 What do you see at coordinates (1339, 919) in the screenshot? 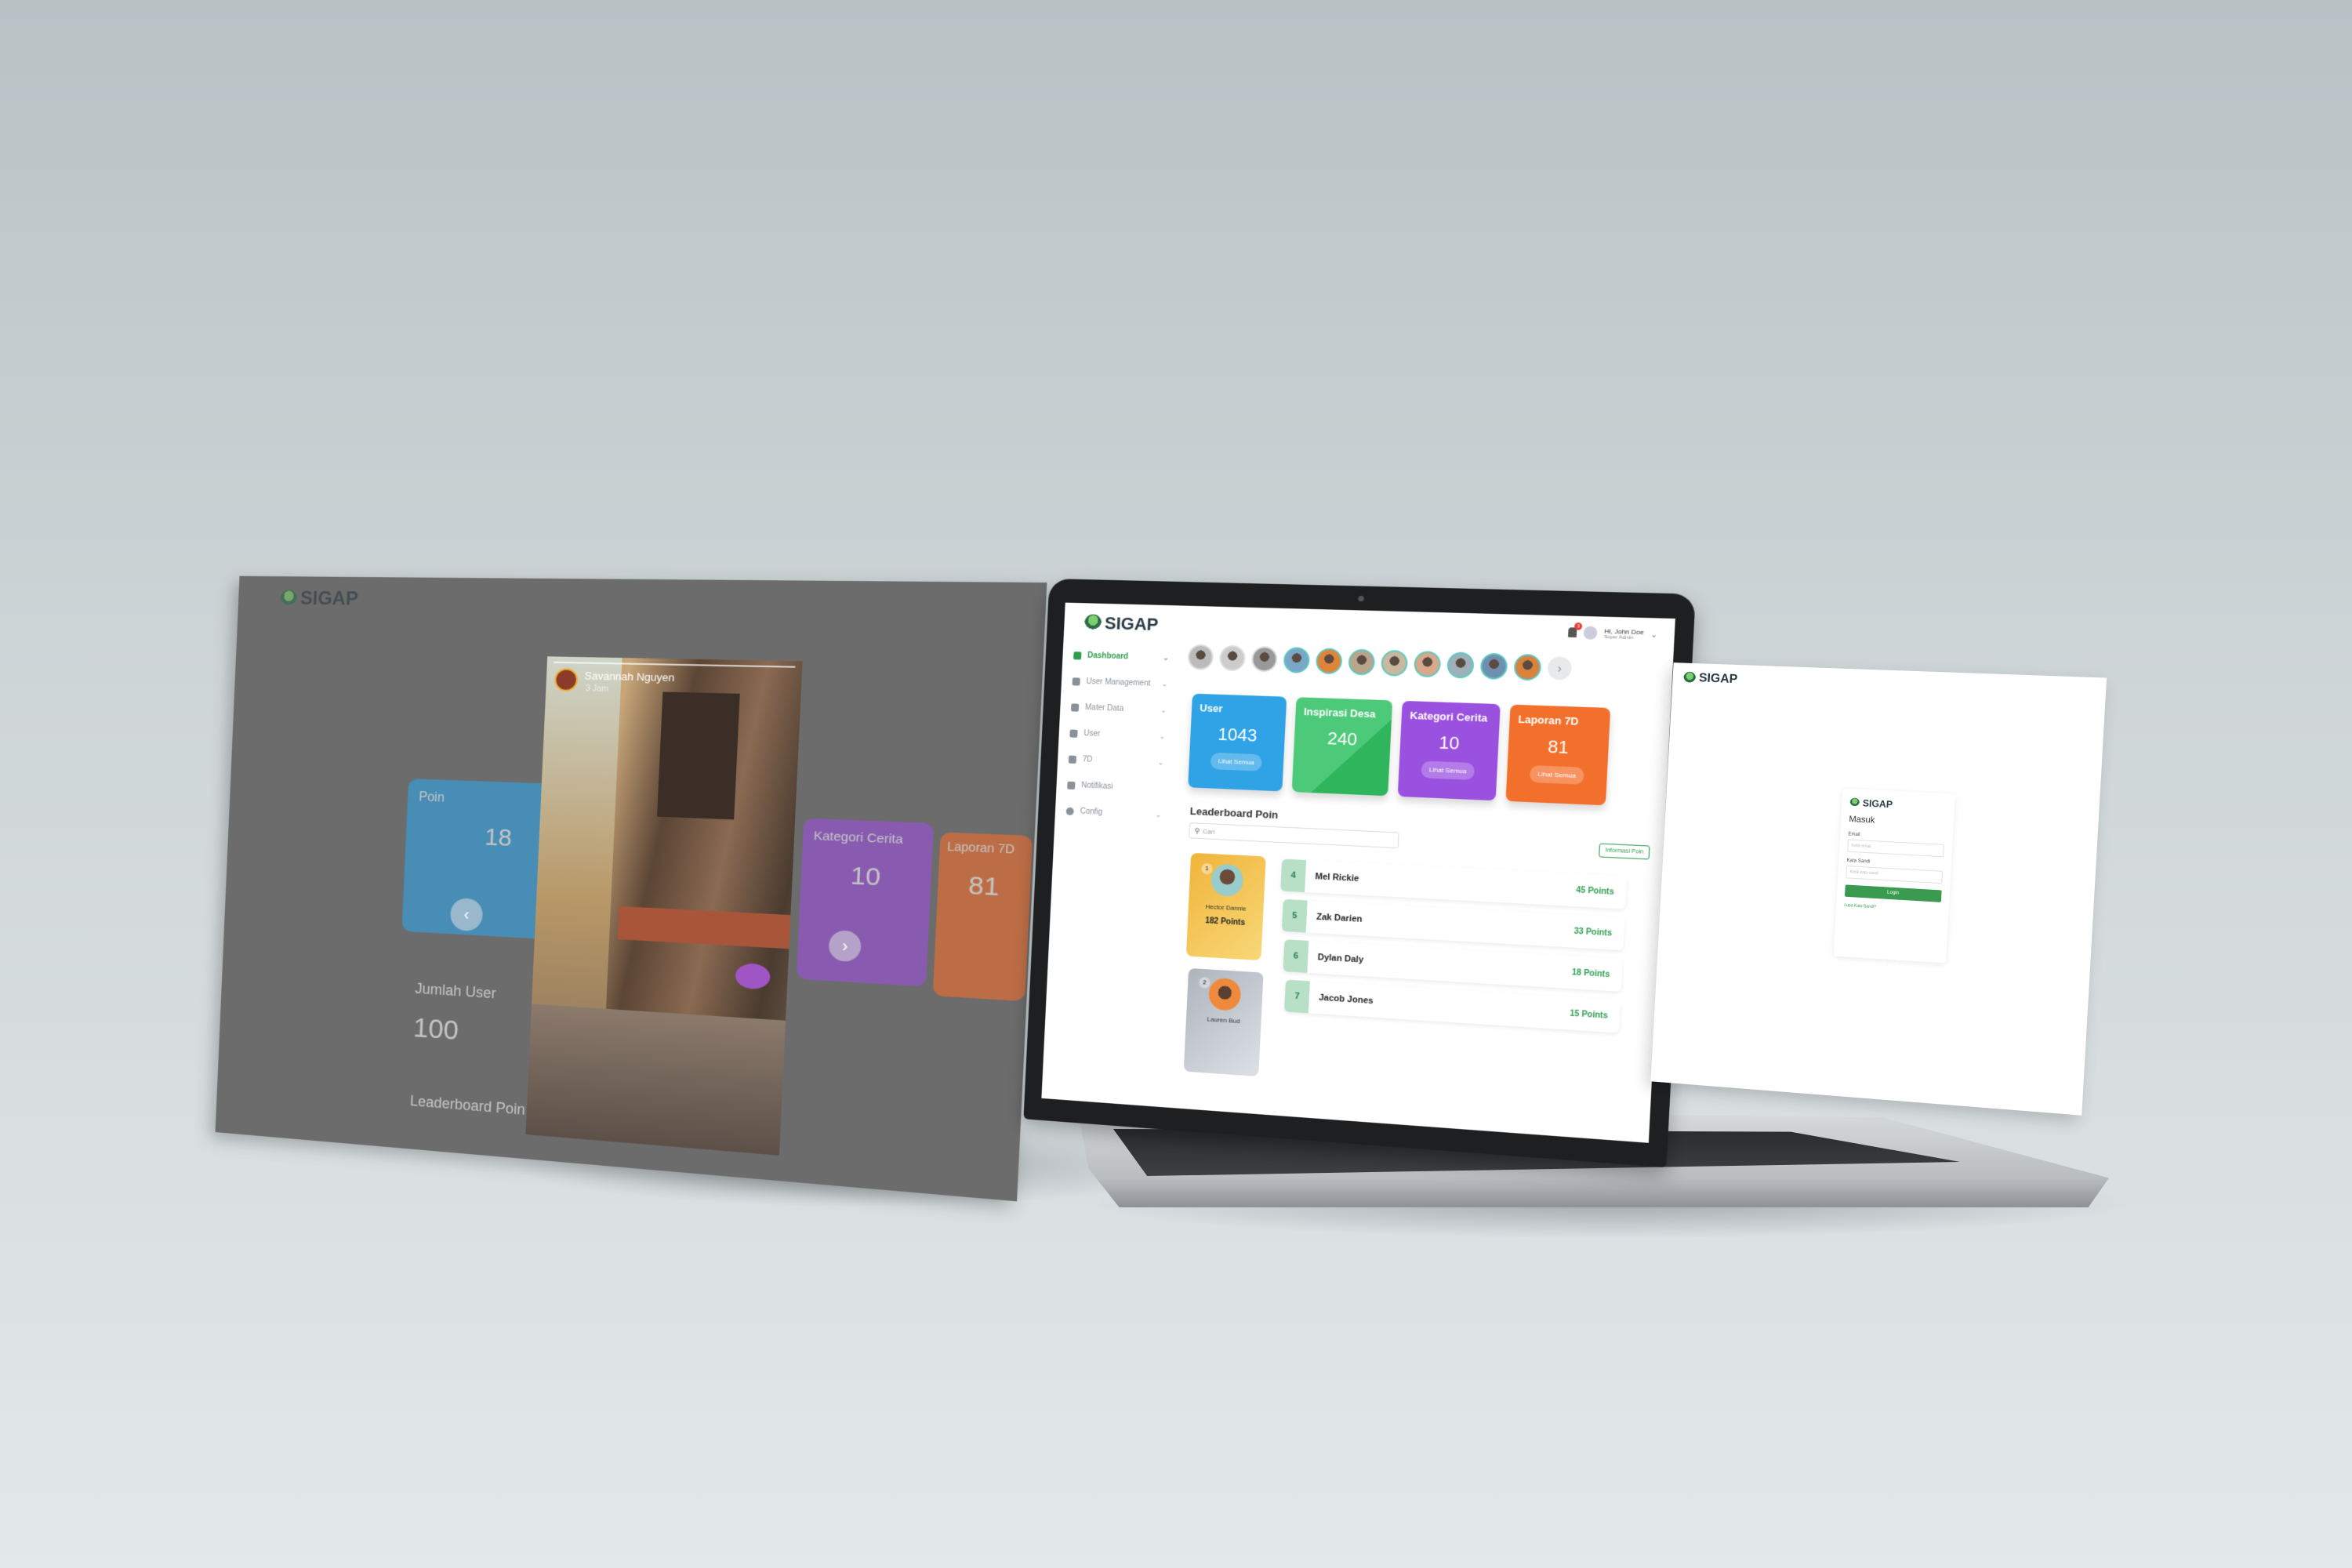
I see `player-name: Zak Darien` at bounding box center [1339, 919].